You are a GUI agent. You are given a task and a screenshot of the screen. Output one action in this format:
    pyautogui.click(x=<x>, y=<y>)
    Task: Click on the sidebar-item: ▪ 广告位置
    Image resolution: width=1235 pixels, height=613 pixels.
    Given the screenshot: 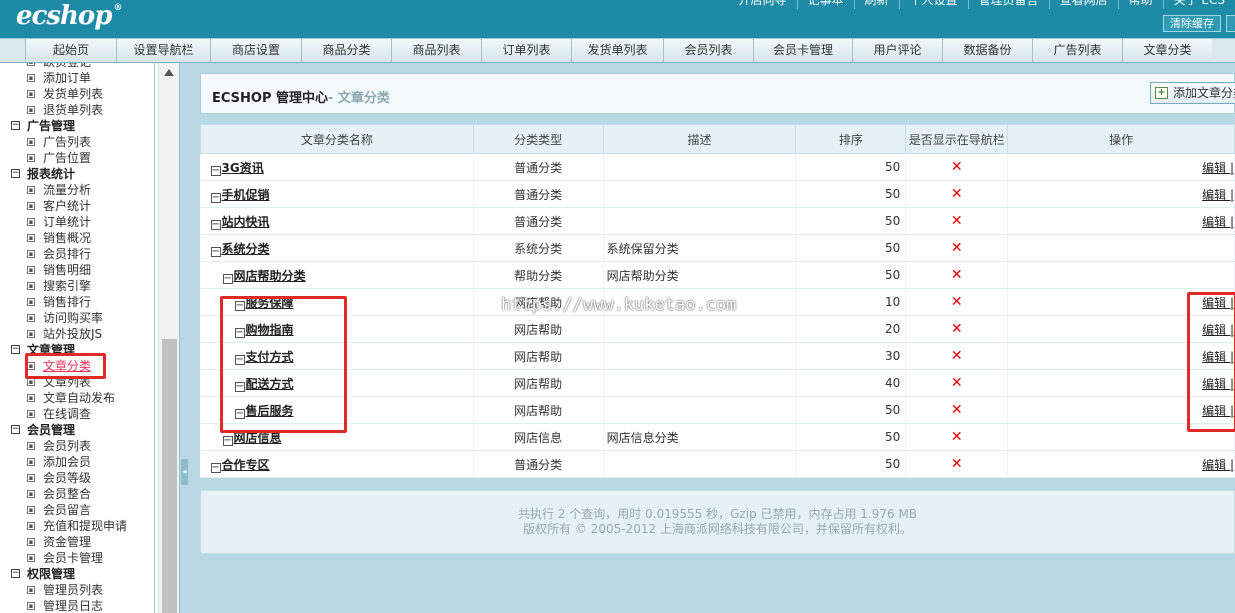 What is the action you would take?
    pyautogui.click(x=77, y=158)
    